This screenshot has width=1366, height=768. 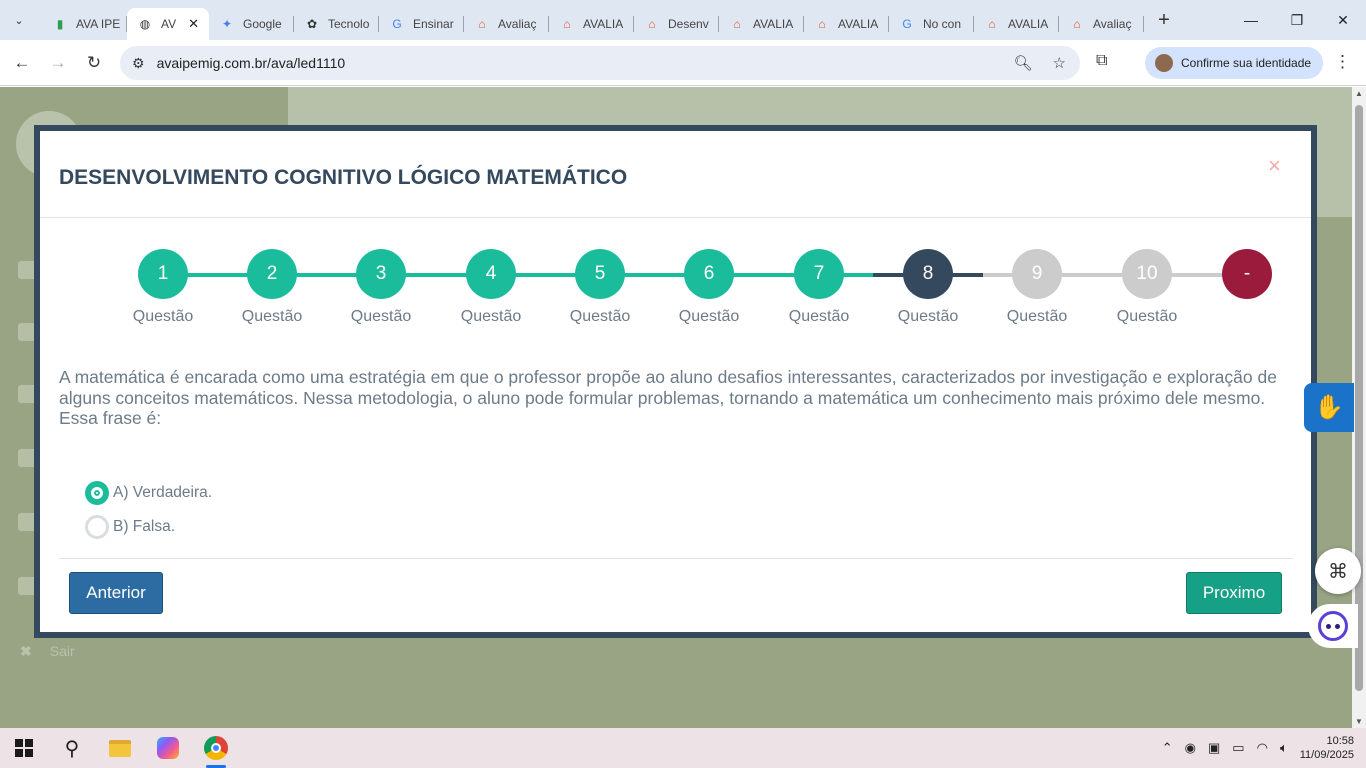 I want to click on site-info-tune-icon: ⚙, so click(x=138, y=63).